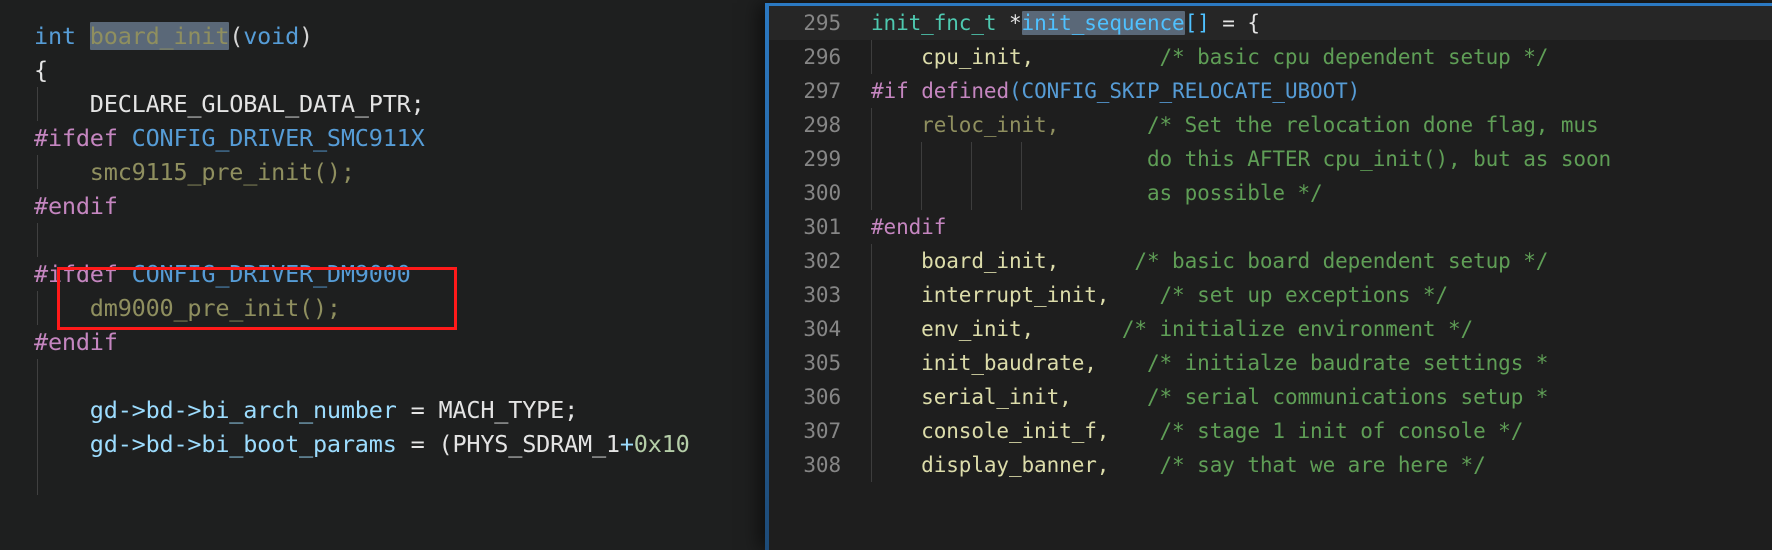 This screenshot has height=550, width=1772. What do you see at coordinates (1197, 23) in the screenshot?
I see `code-token: []` at bounding box center [1197, 23].